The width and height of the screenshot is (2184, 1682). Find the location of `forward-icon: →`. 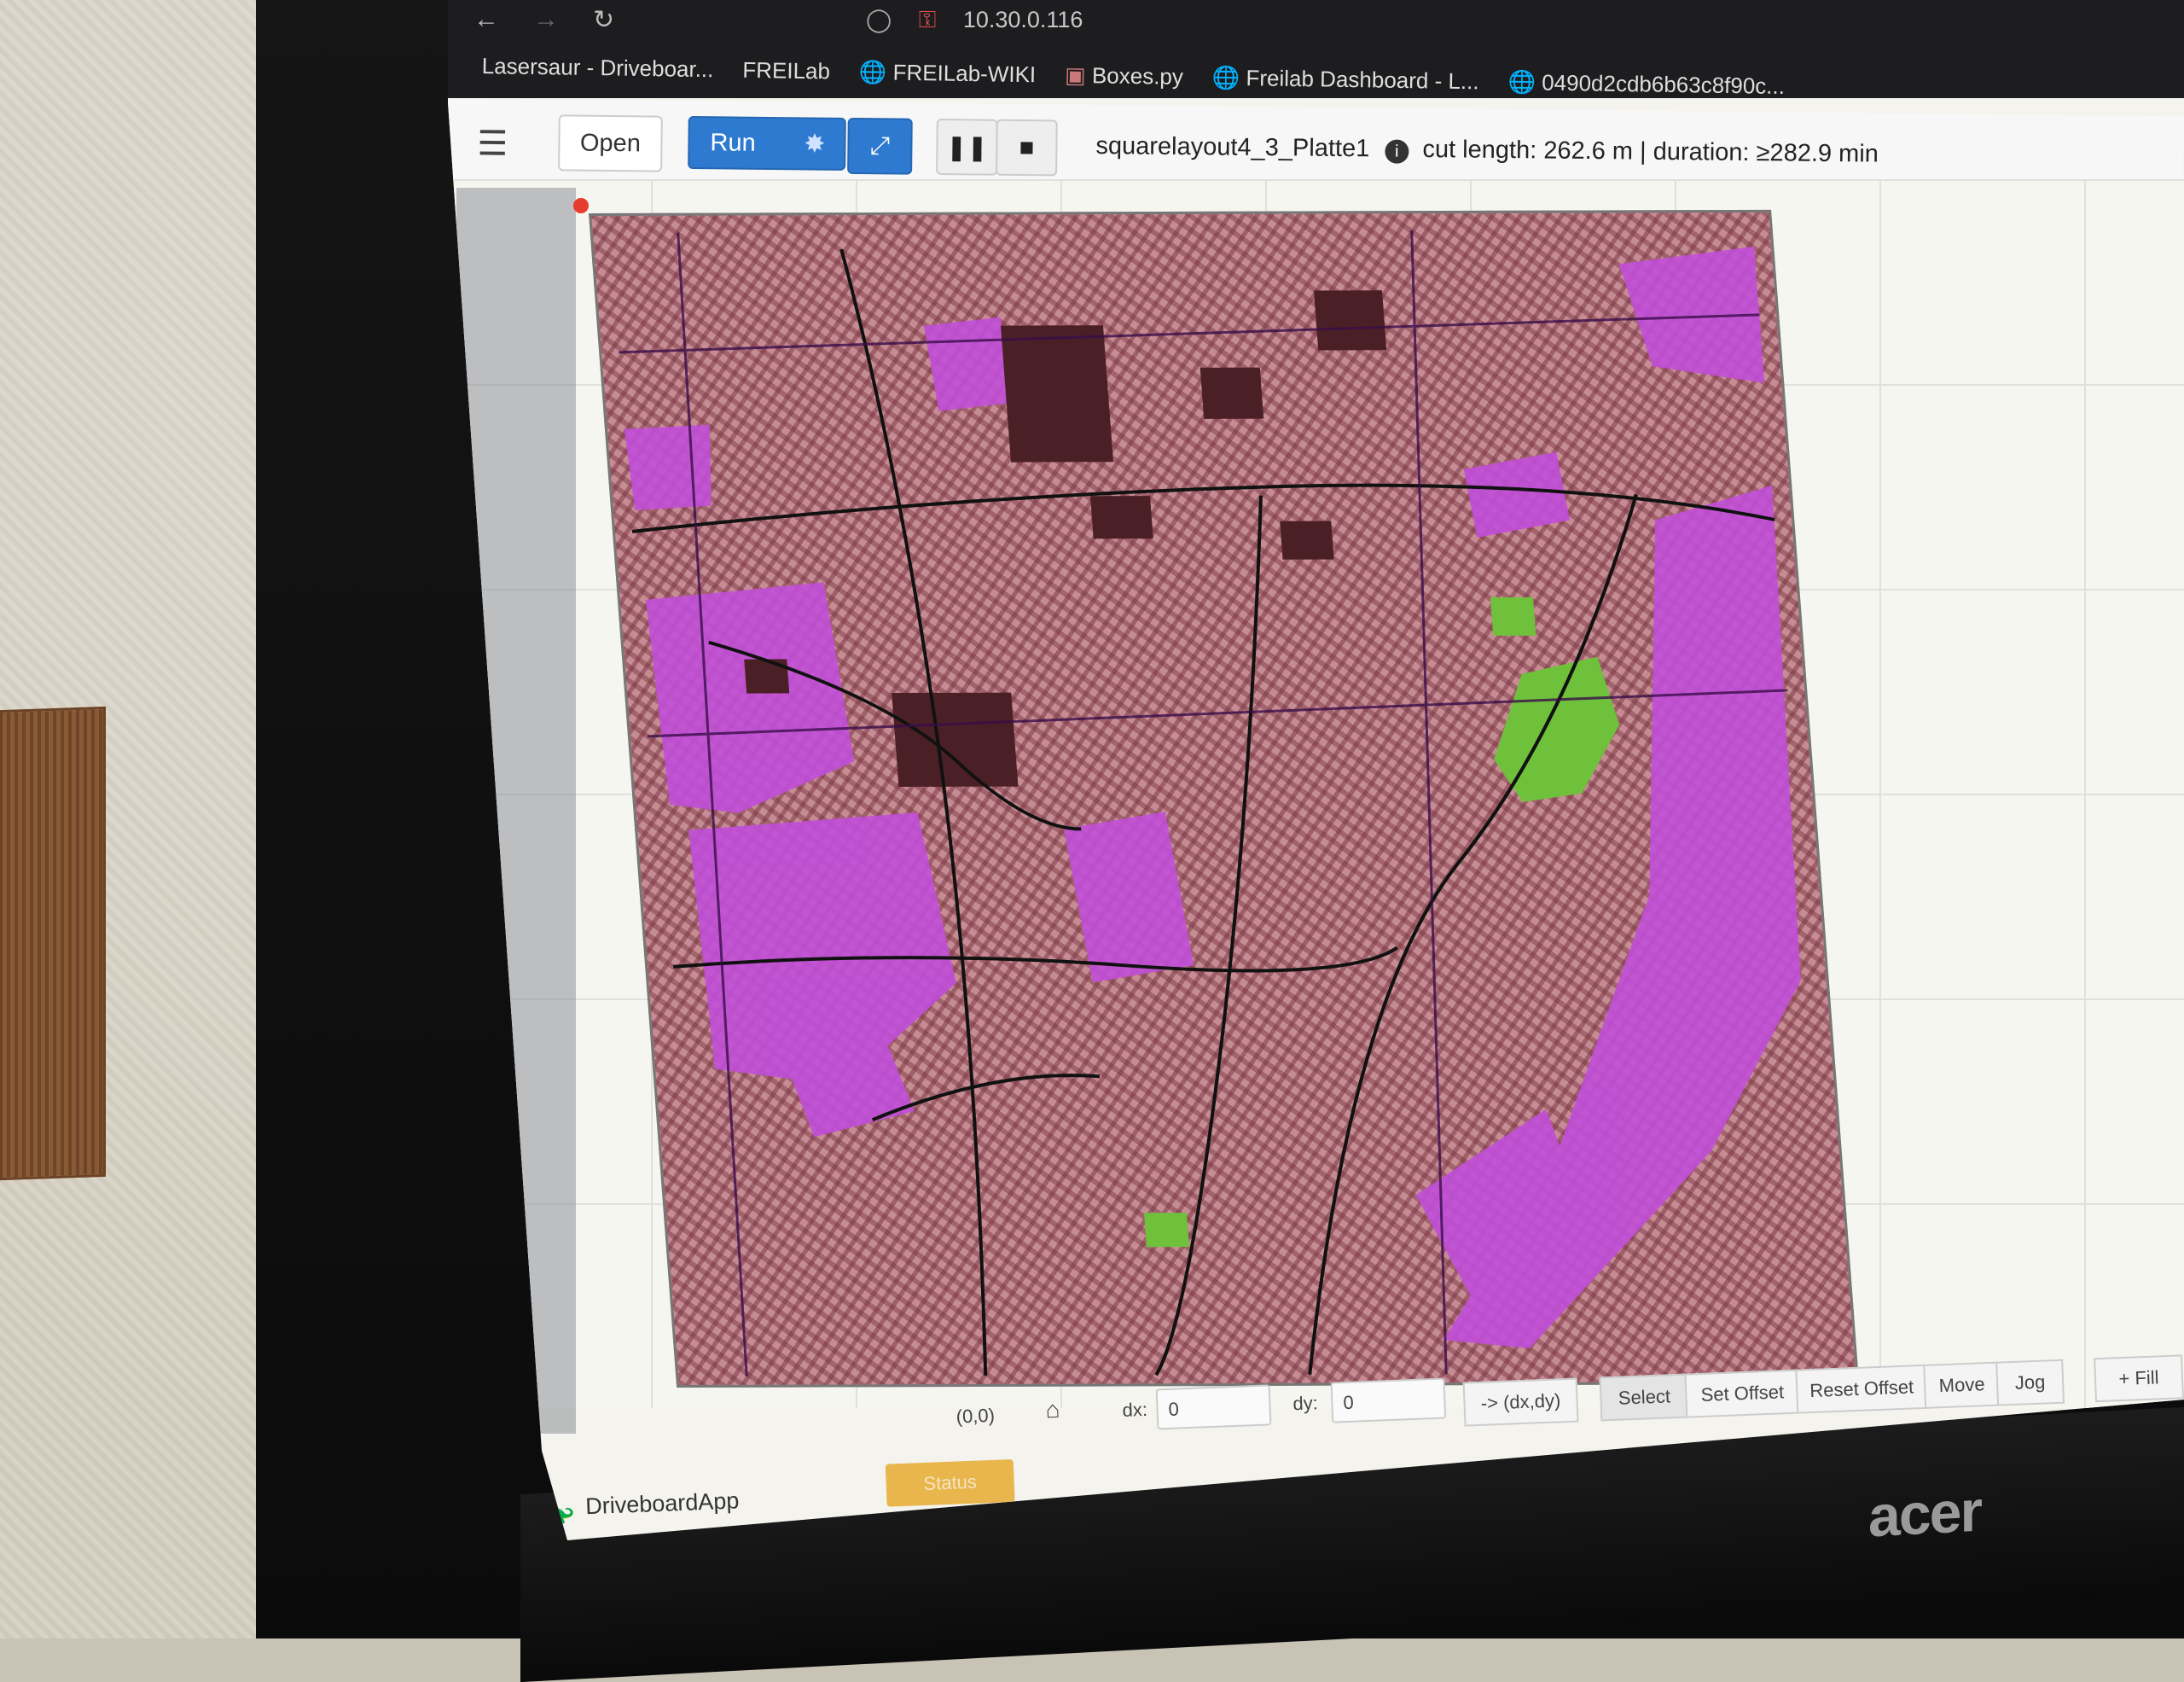

forward-icon: → is located at coordinates (546, 19).